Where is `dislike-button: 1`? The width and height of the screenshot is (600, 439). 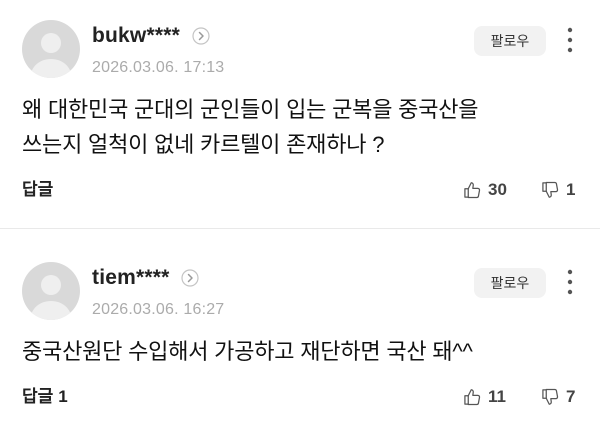
dislike-button: 1 is located at coordinates (559, 190).